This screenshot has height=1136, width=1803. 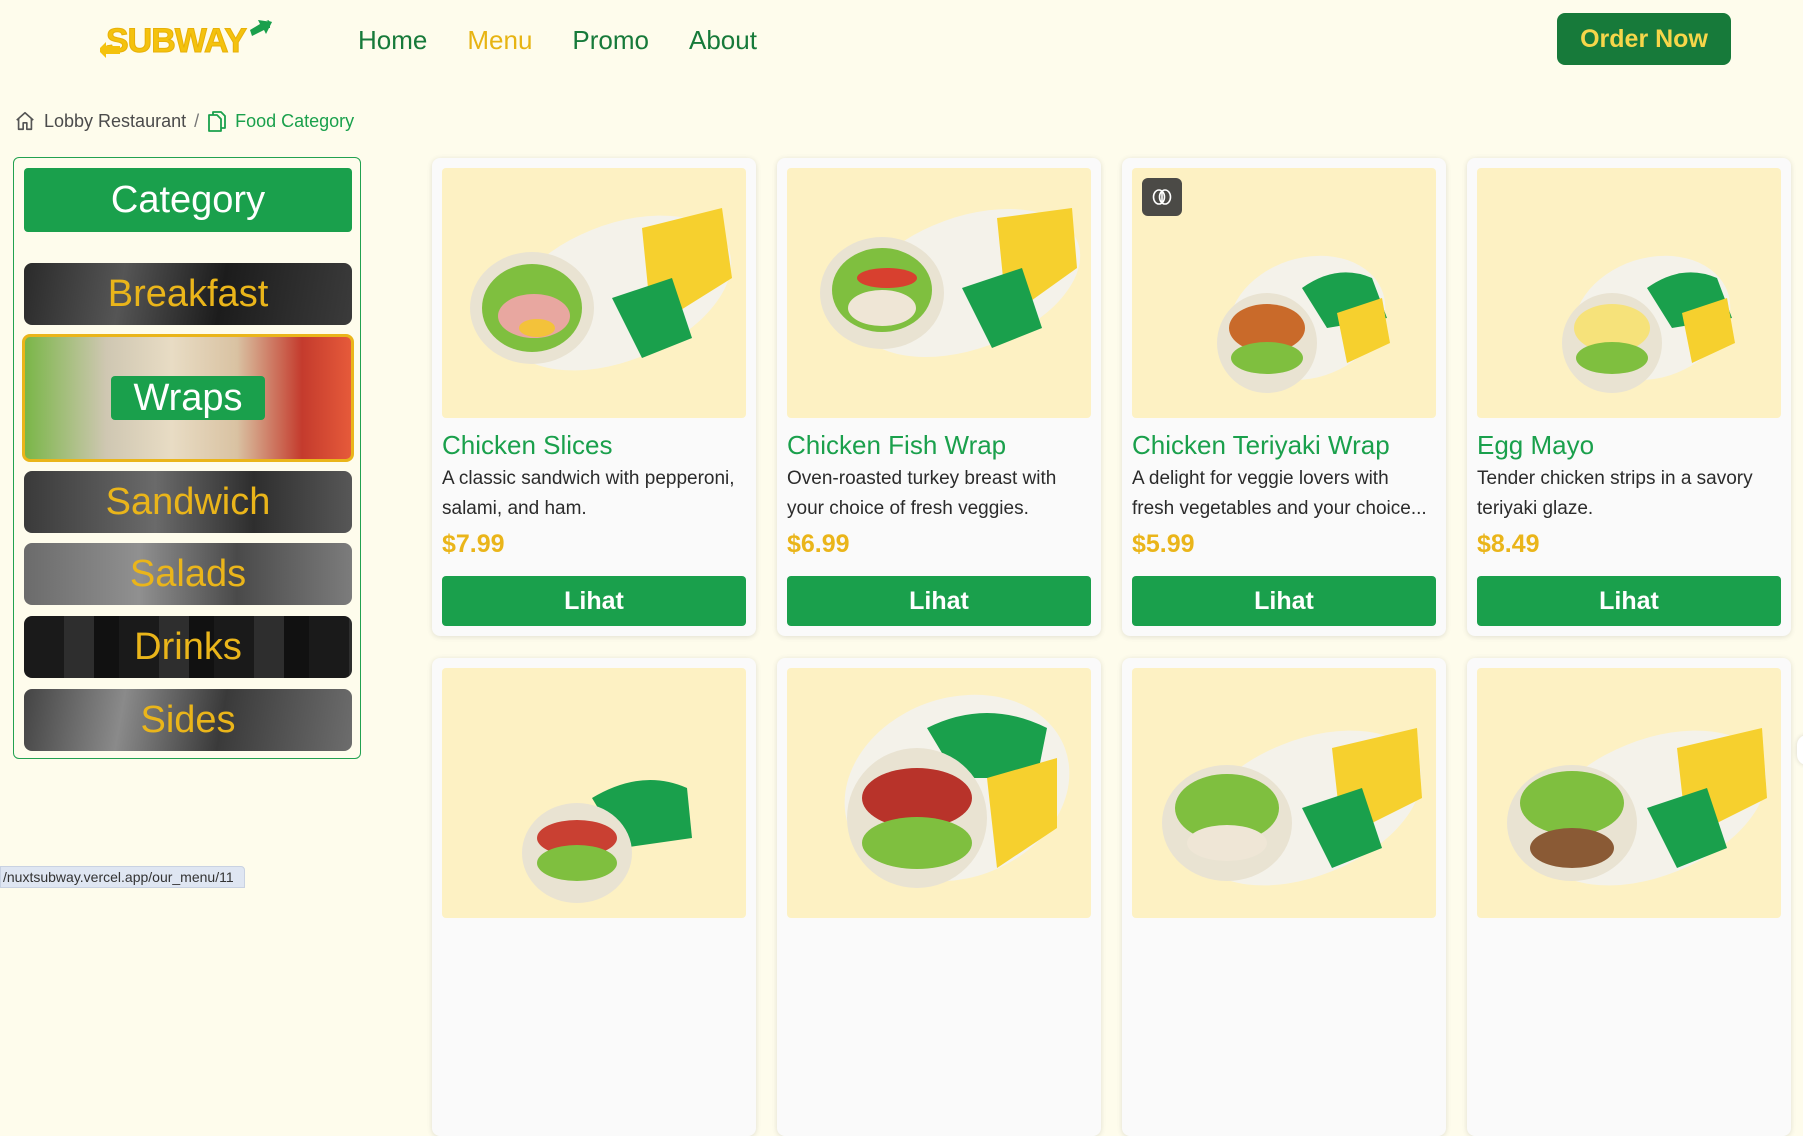 I want to click on nav-about-link: About, so click(x=723, y=40).